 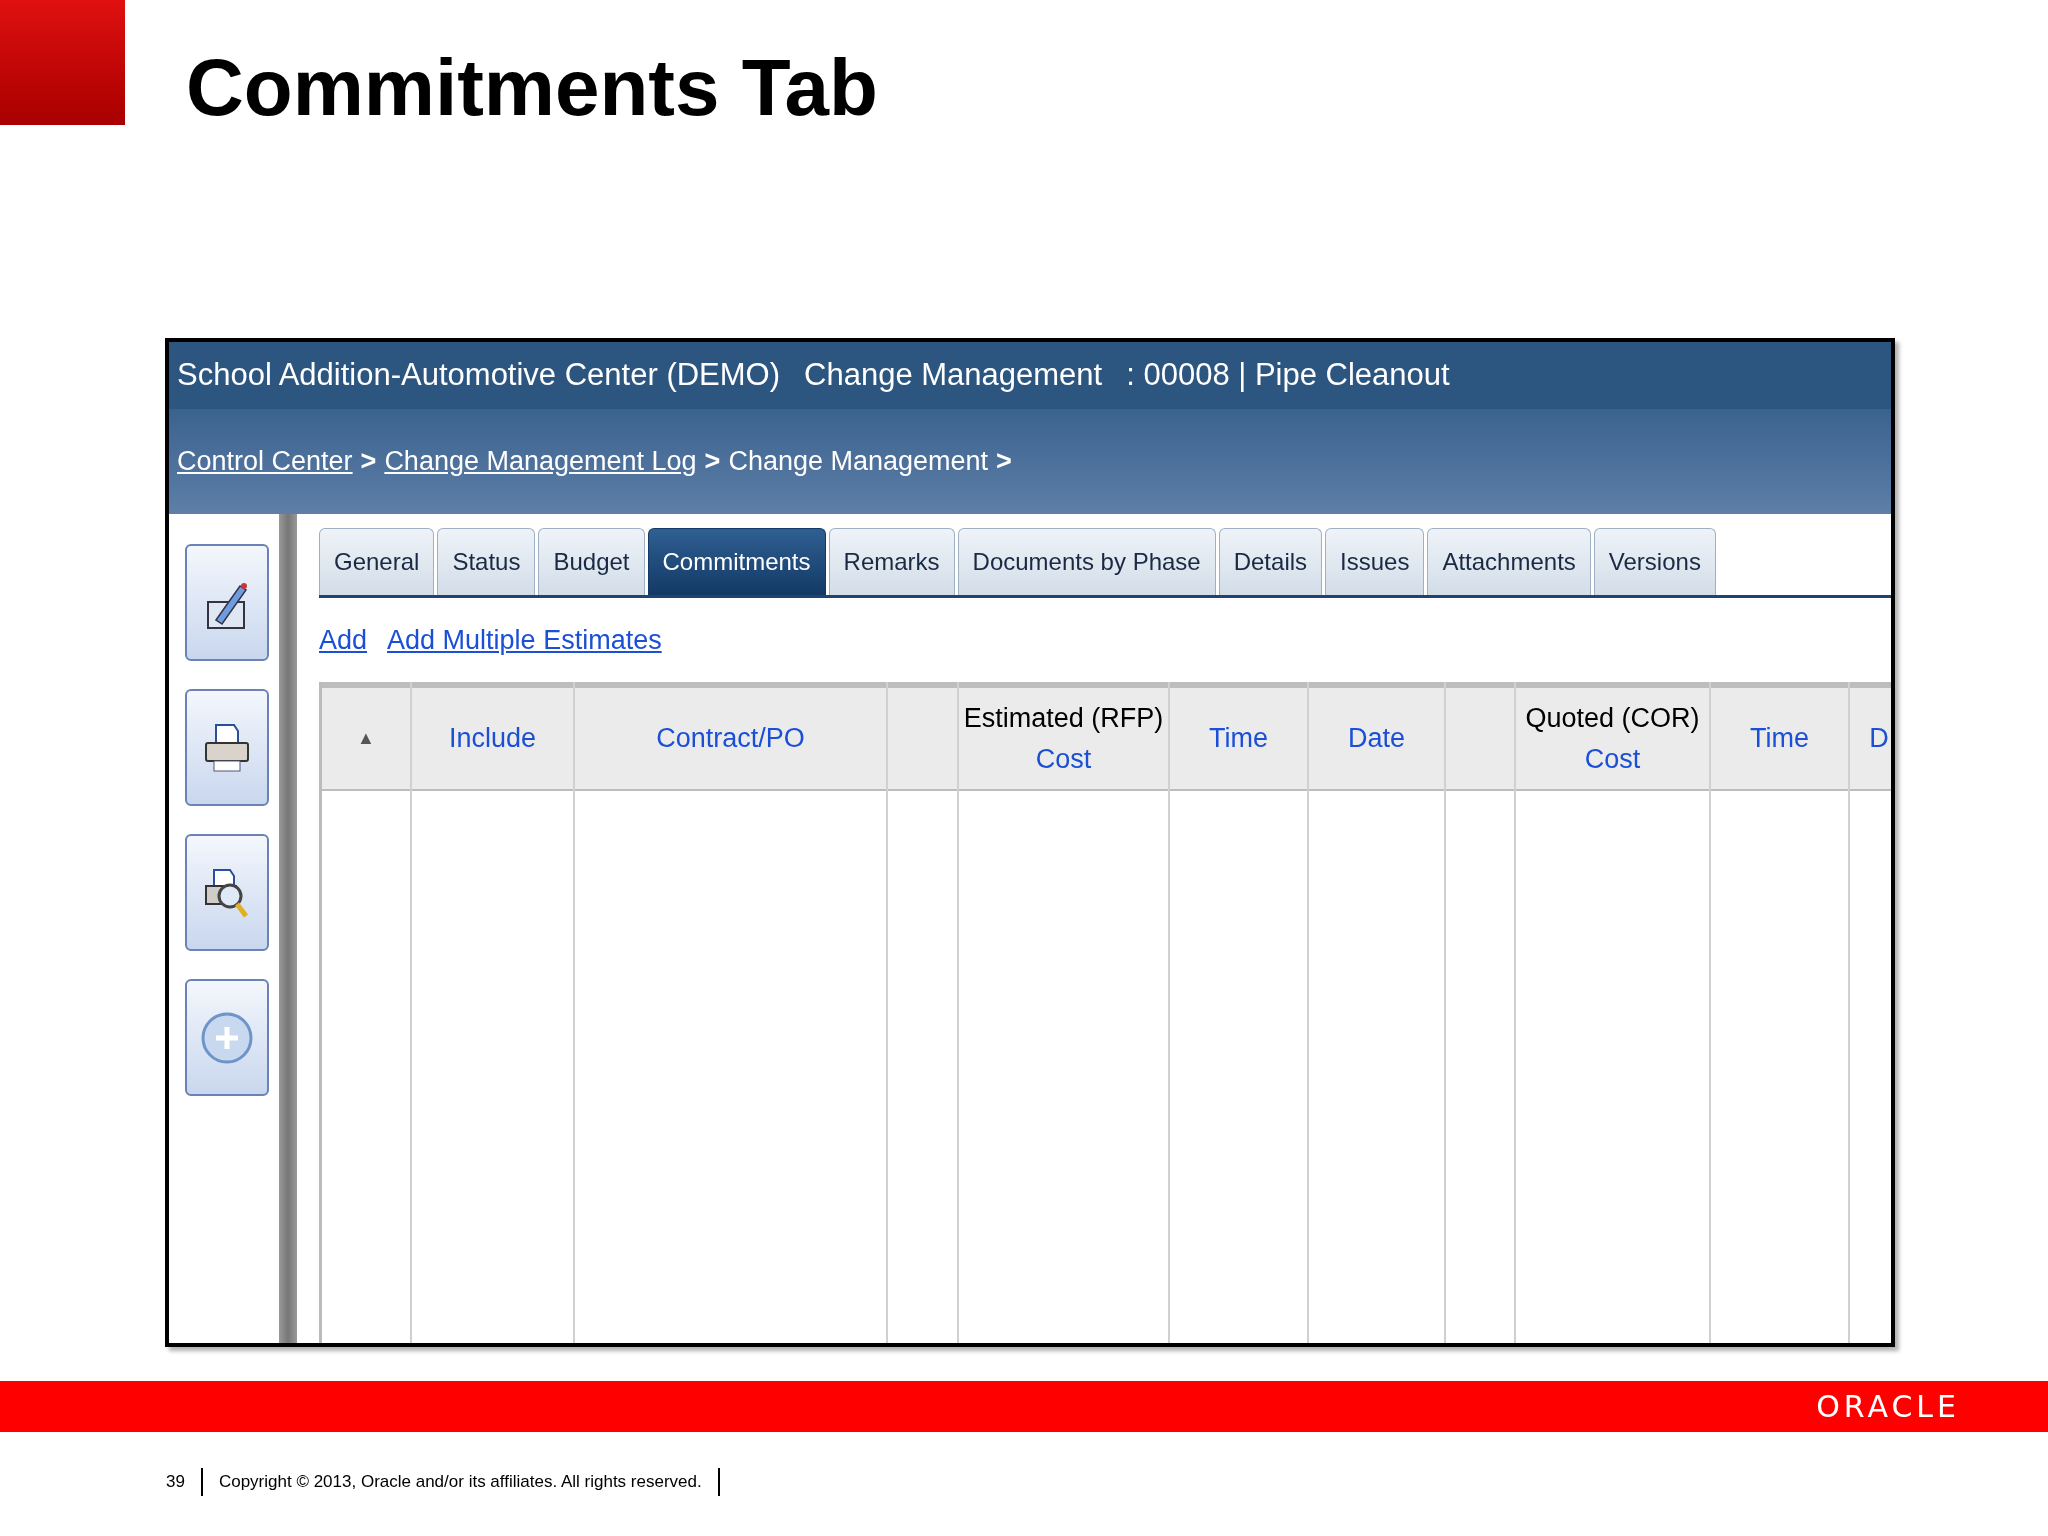 I want to click on page-number: 39, so click(x=175, y=1482).